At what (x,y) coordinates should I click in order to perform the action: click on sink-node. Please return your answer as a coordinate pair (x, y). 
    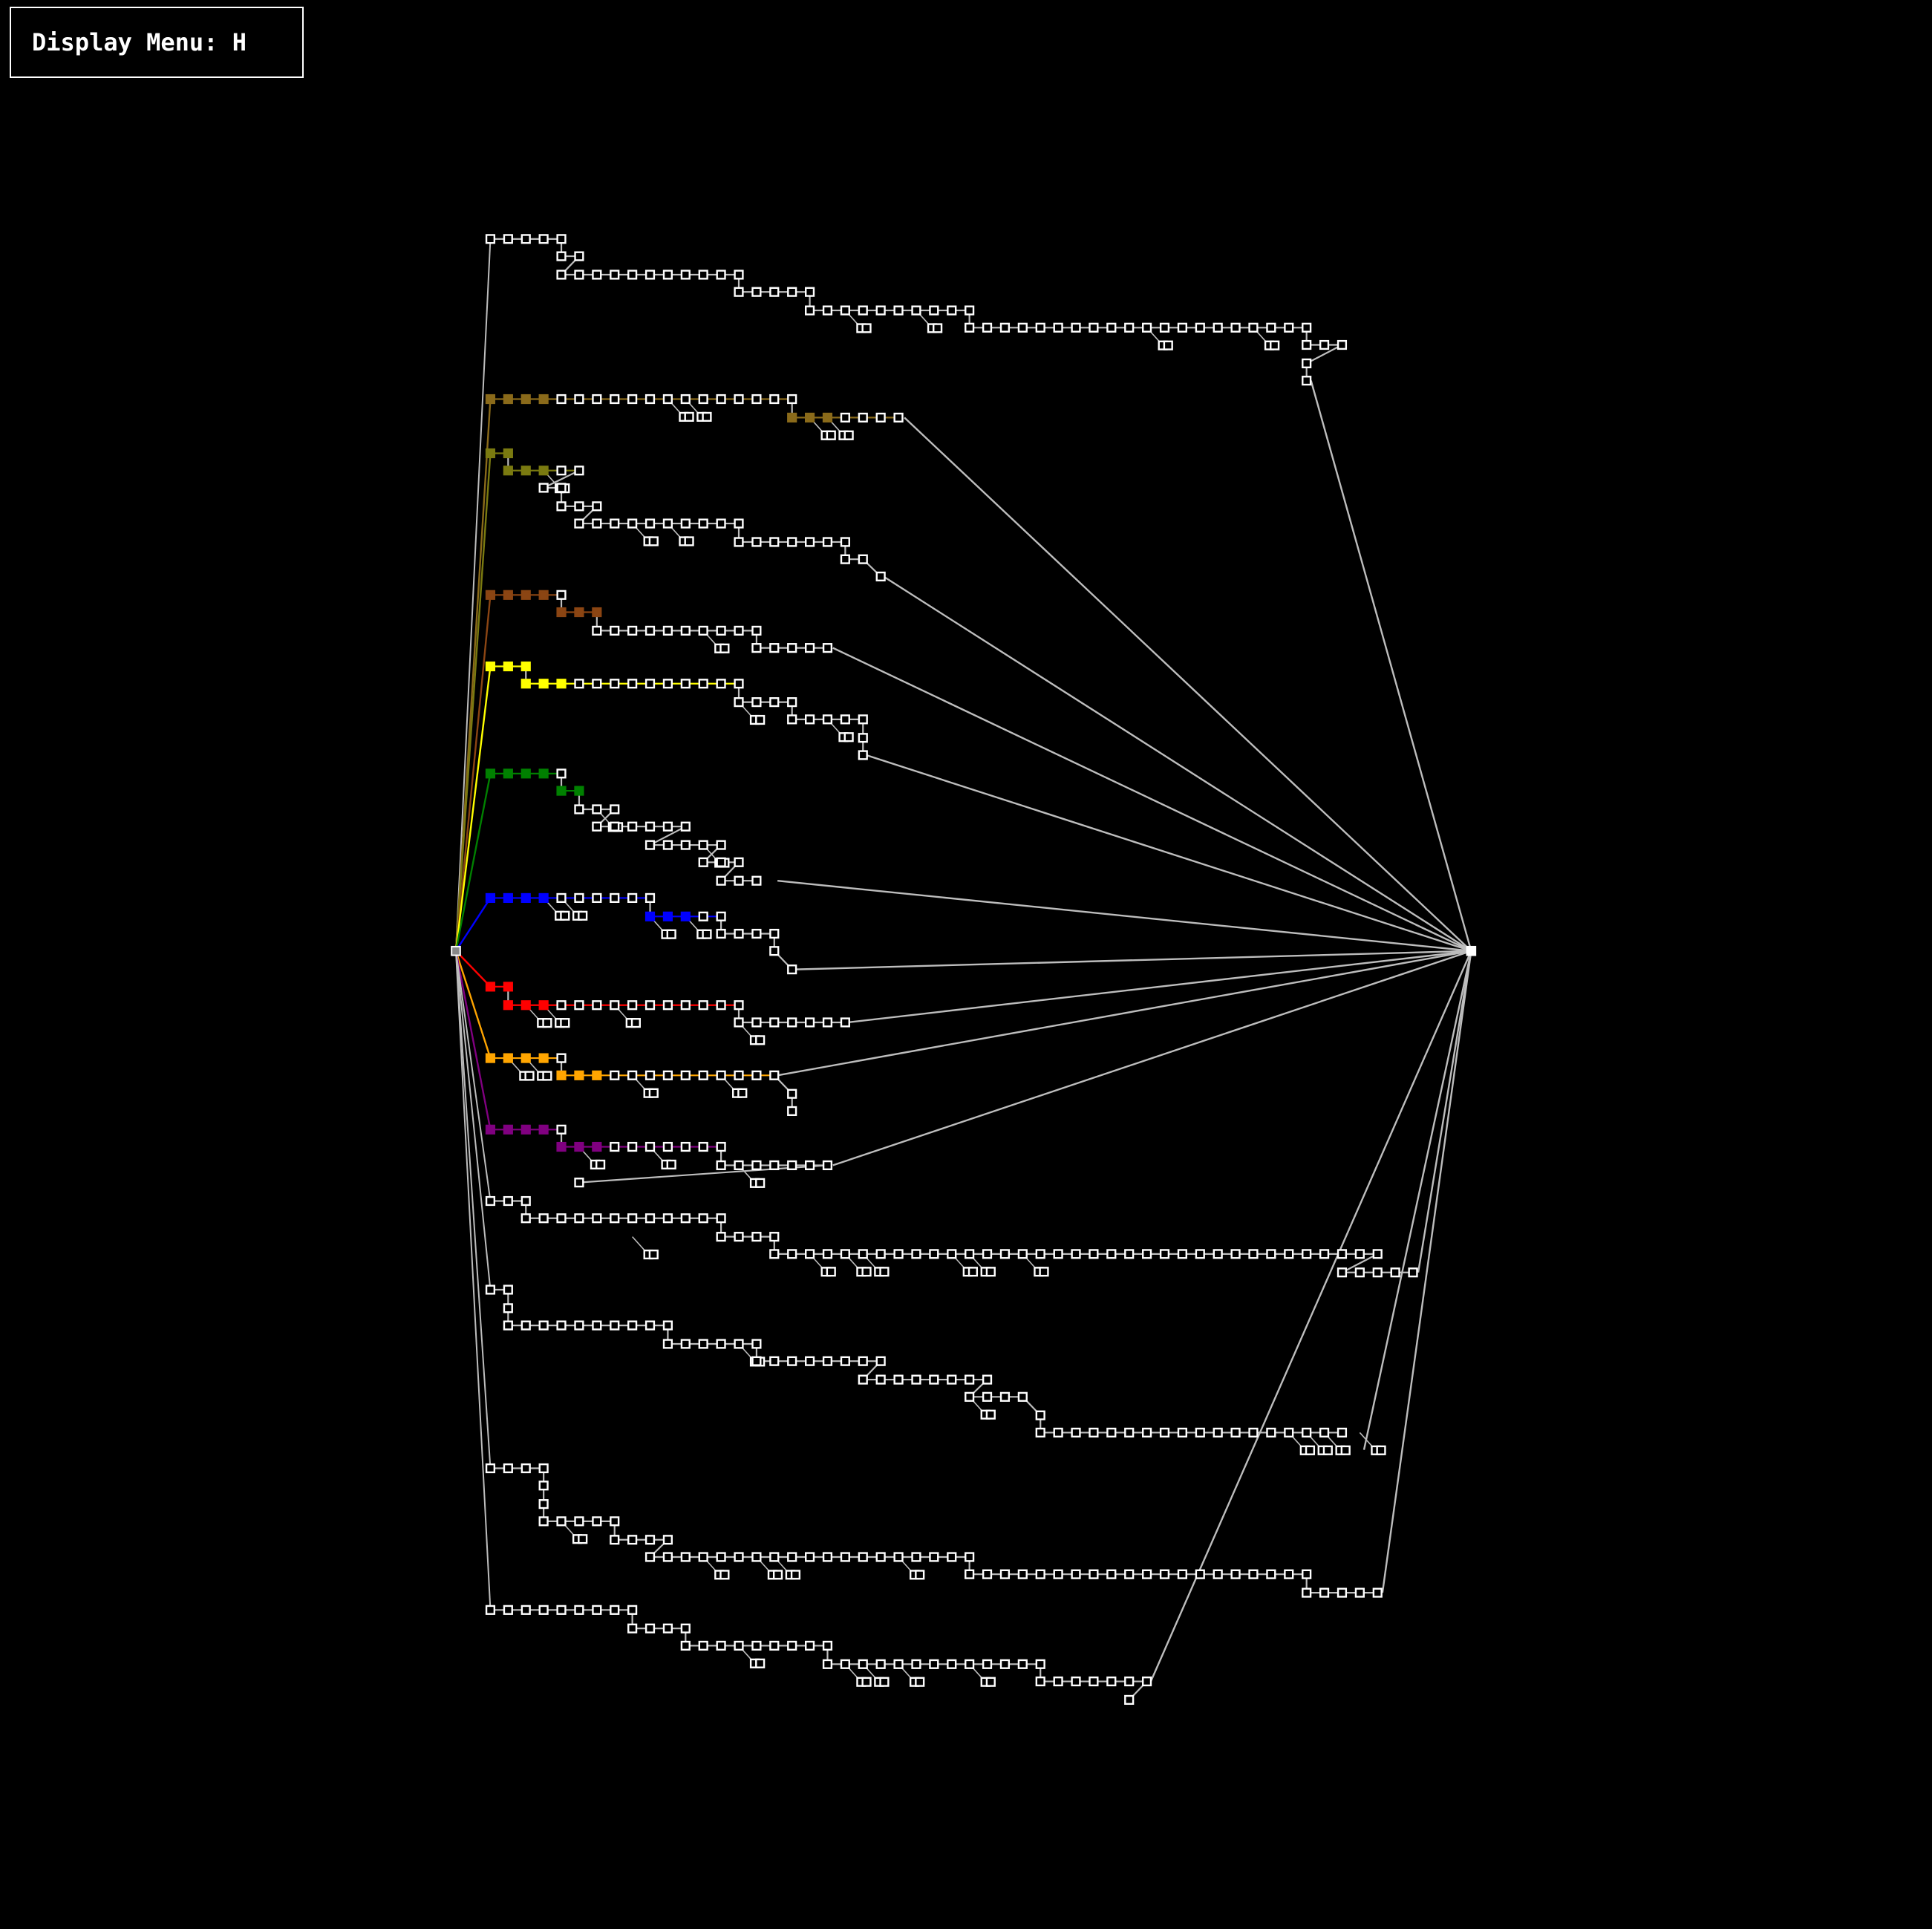
    Looking at the image, I should click on (1472, 950).